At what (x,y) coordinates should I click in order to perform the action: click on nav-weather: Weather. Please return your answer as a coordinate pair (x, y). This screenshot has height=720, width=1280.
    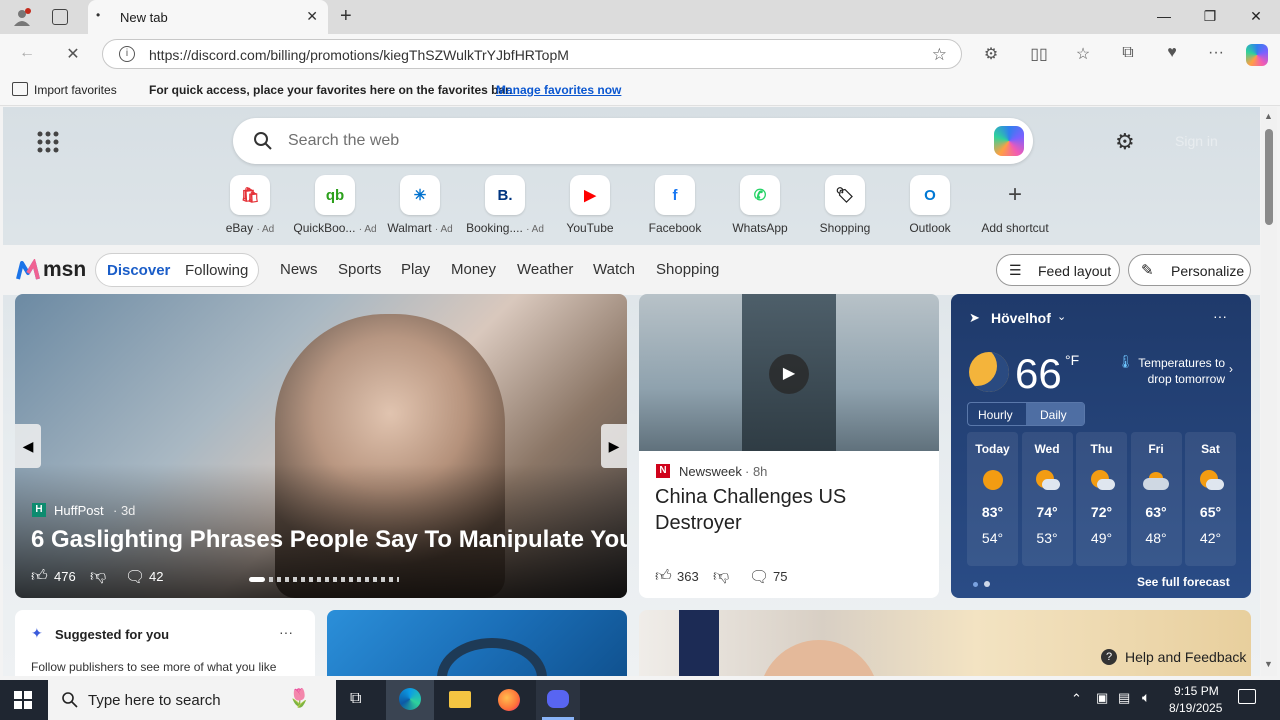
    Looking at the image, I should click on (545, 269).